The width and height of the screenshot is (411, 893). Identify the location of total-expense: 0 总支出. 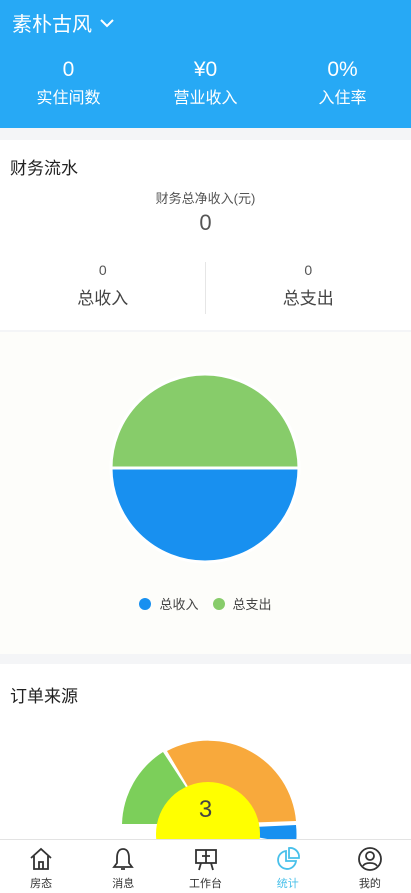
(308, 288).